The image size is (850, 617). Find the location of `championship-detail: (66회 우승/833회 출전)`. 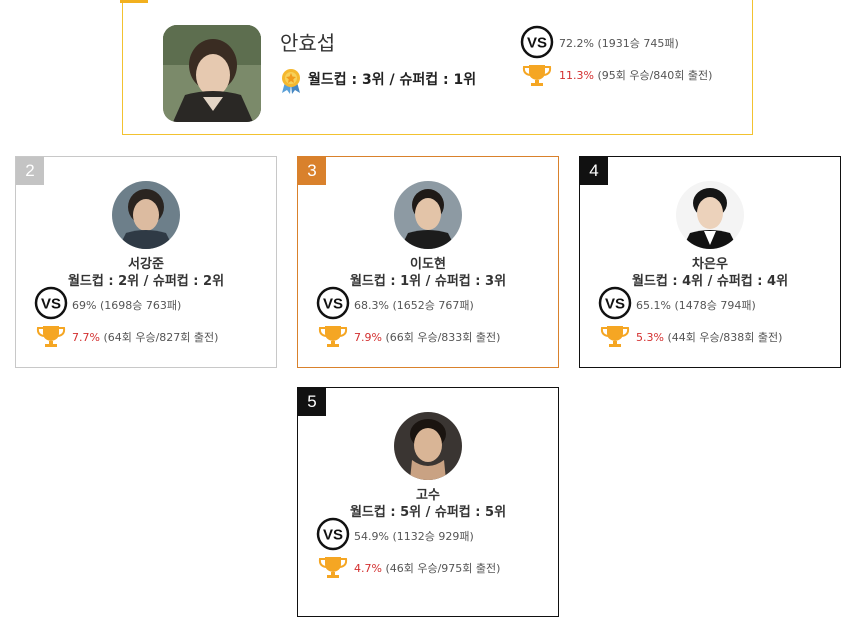

championship-detail: (66회 우승/833회 출전) is located at coordinates (441, 337).